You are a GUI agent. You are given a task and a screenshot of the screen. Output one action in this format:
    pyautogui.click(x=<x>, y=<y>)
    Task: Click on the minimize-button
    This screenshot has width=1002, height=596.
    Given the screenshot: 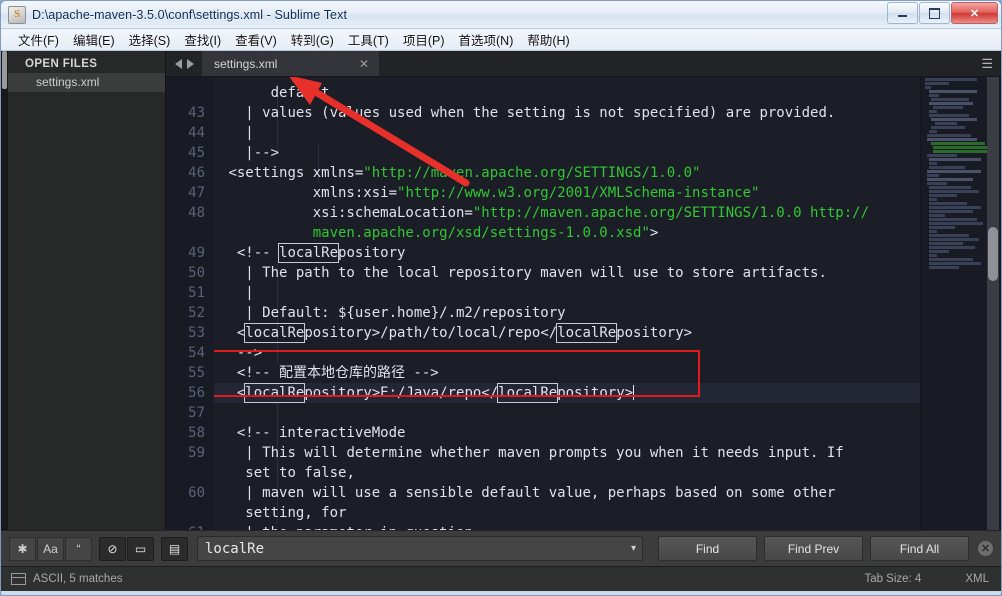 What is the action you would take?
    pyautogui.click(x=902, y=13)
    